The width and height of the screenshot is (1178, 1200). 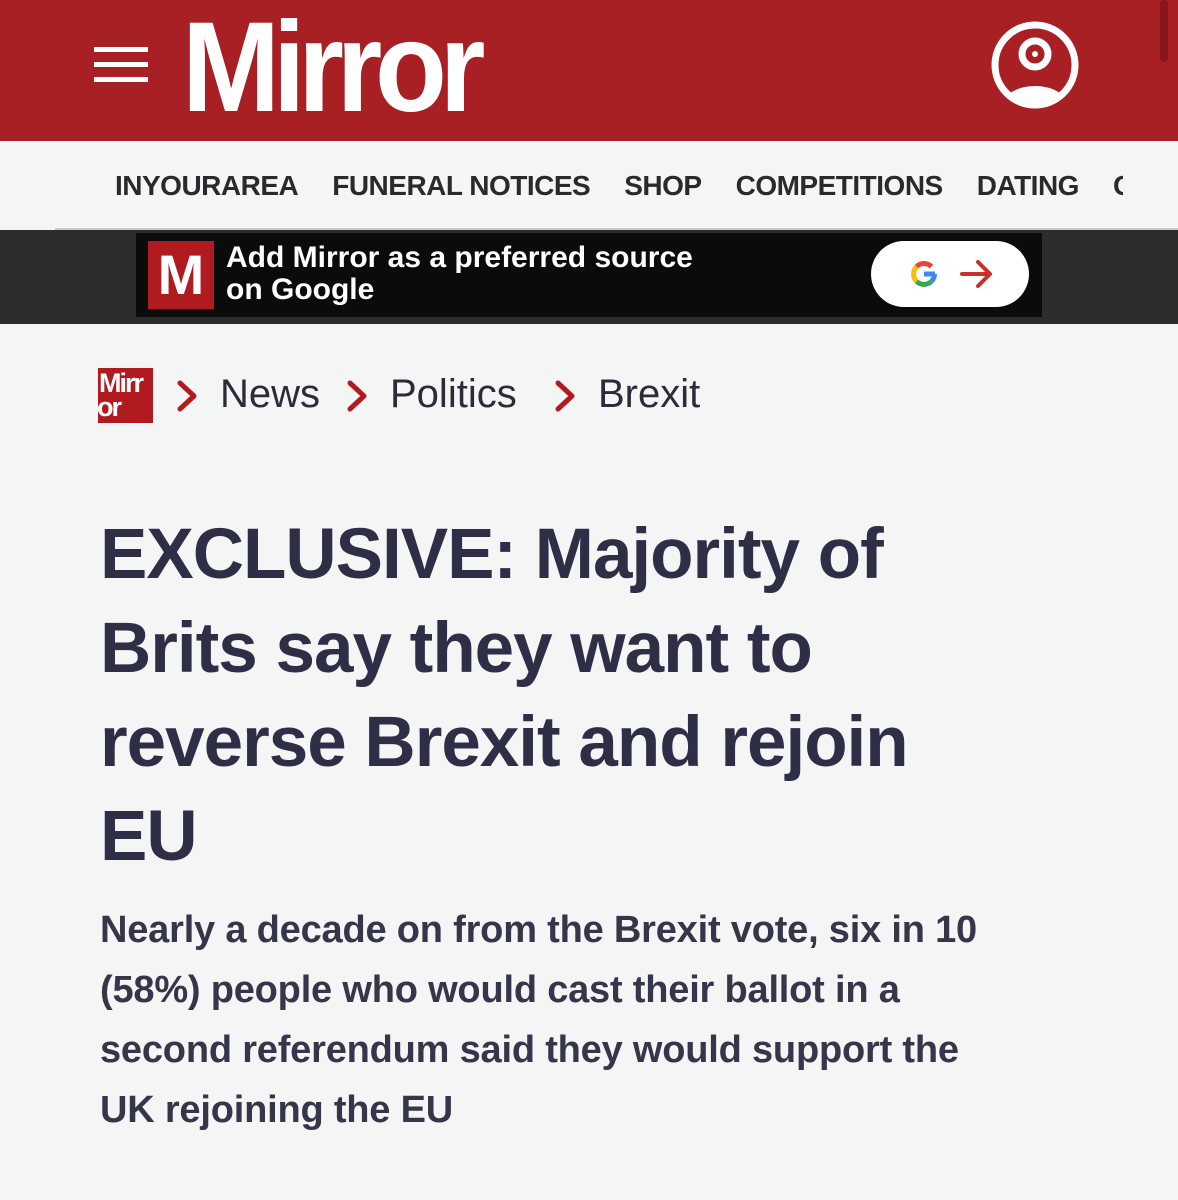 What do you see at coordinates (276, 1110) in the screenshot?
I see `standfirst-line: UK rejoining the EU` at bounding box center [276, 1110].